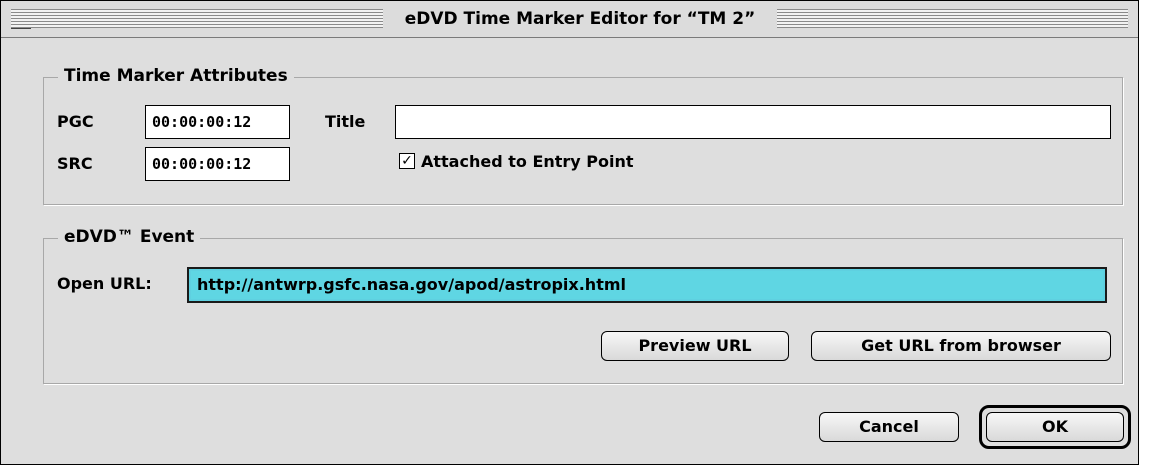 The image size is (1149, 473). What do you see at coordinates (889, 427) in the screenshot?
I see `cancel-button: Cancel` at bounding box center [889, 427].